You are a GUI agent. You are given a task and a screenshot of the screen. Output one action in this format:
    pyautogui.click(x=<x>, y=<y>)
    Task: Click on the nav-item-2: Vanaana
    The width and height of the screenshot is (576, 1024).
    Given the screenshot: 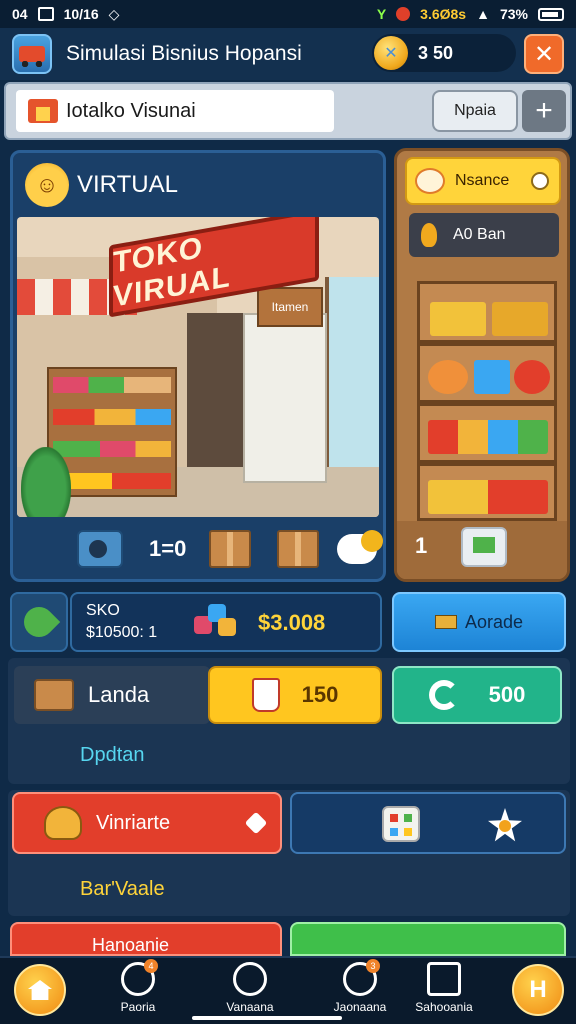 What is the action you would take?
    pyautogui.click(x=250, y=988)
    